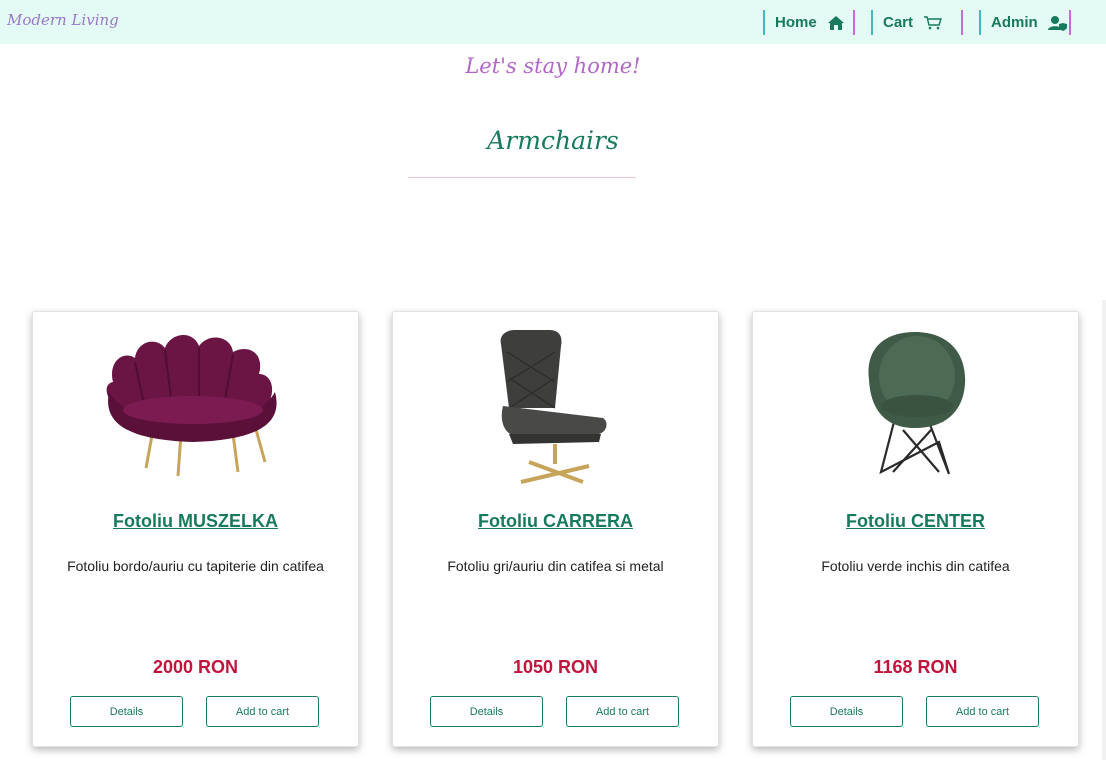  What do you see at coordinates (915, 667) in the screenshot?
I see `product-price: 1168 RON` at bounding box center [915, 667].